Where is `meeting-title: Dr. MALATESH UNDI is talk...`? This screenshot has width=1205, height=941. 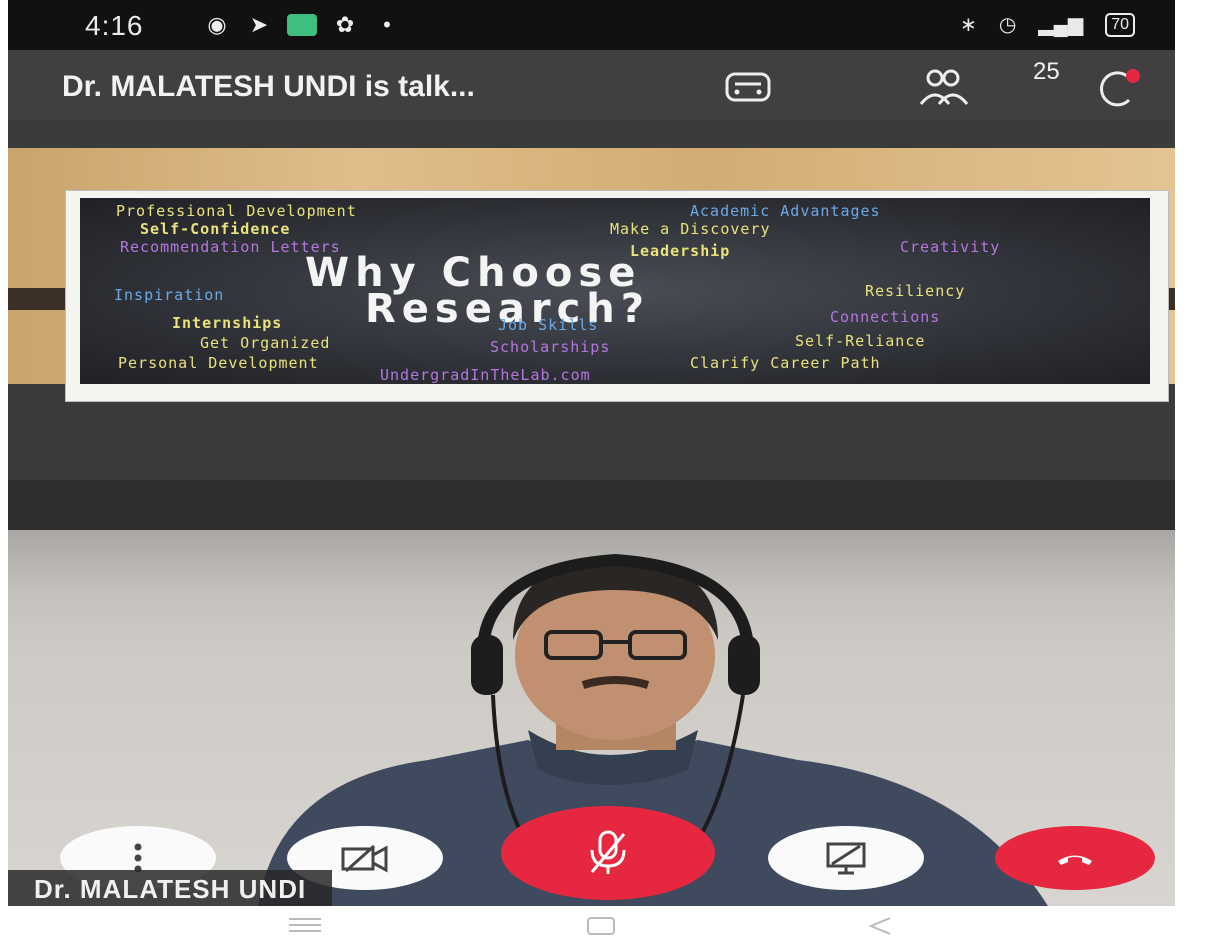
meeting-title: Dr. MALATESH UNDI is talk... is located at coordinates (268, 86).